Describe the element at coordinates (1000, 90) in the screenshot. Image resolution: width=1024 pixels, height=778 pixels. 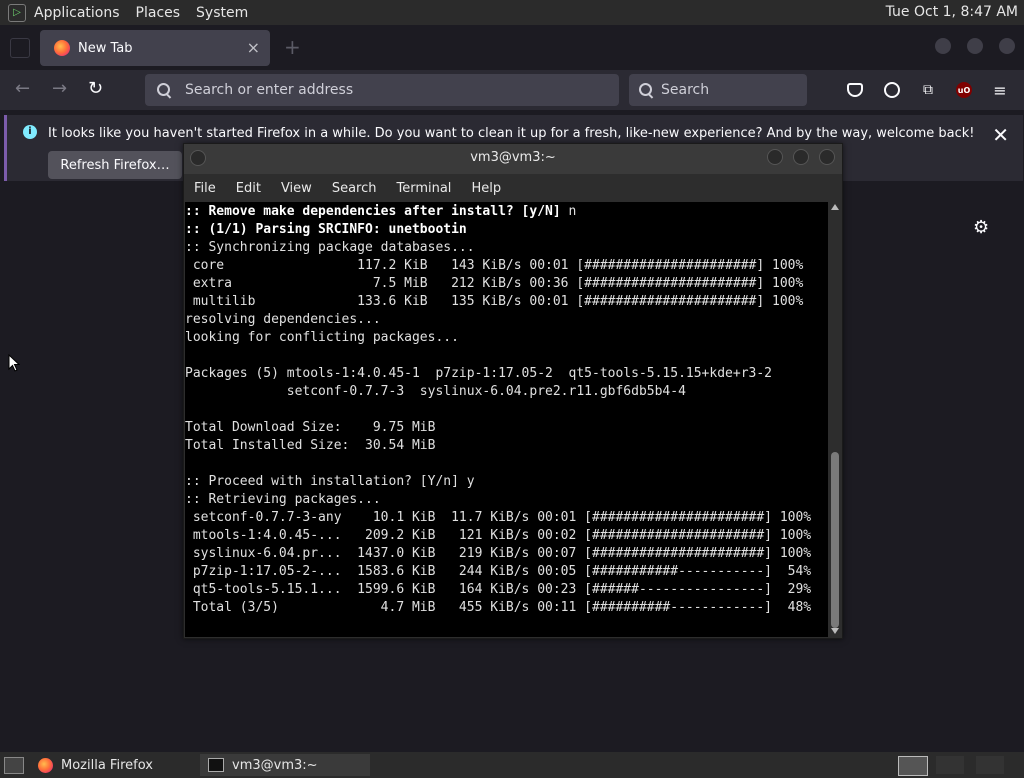
I see `hamburger-menu-icon: ≡` at that location.